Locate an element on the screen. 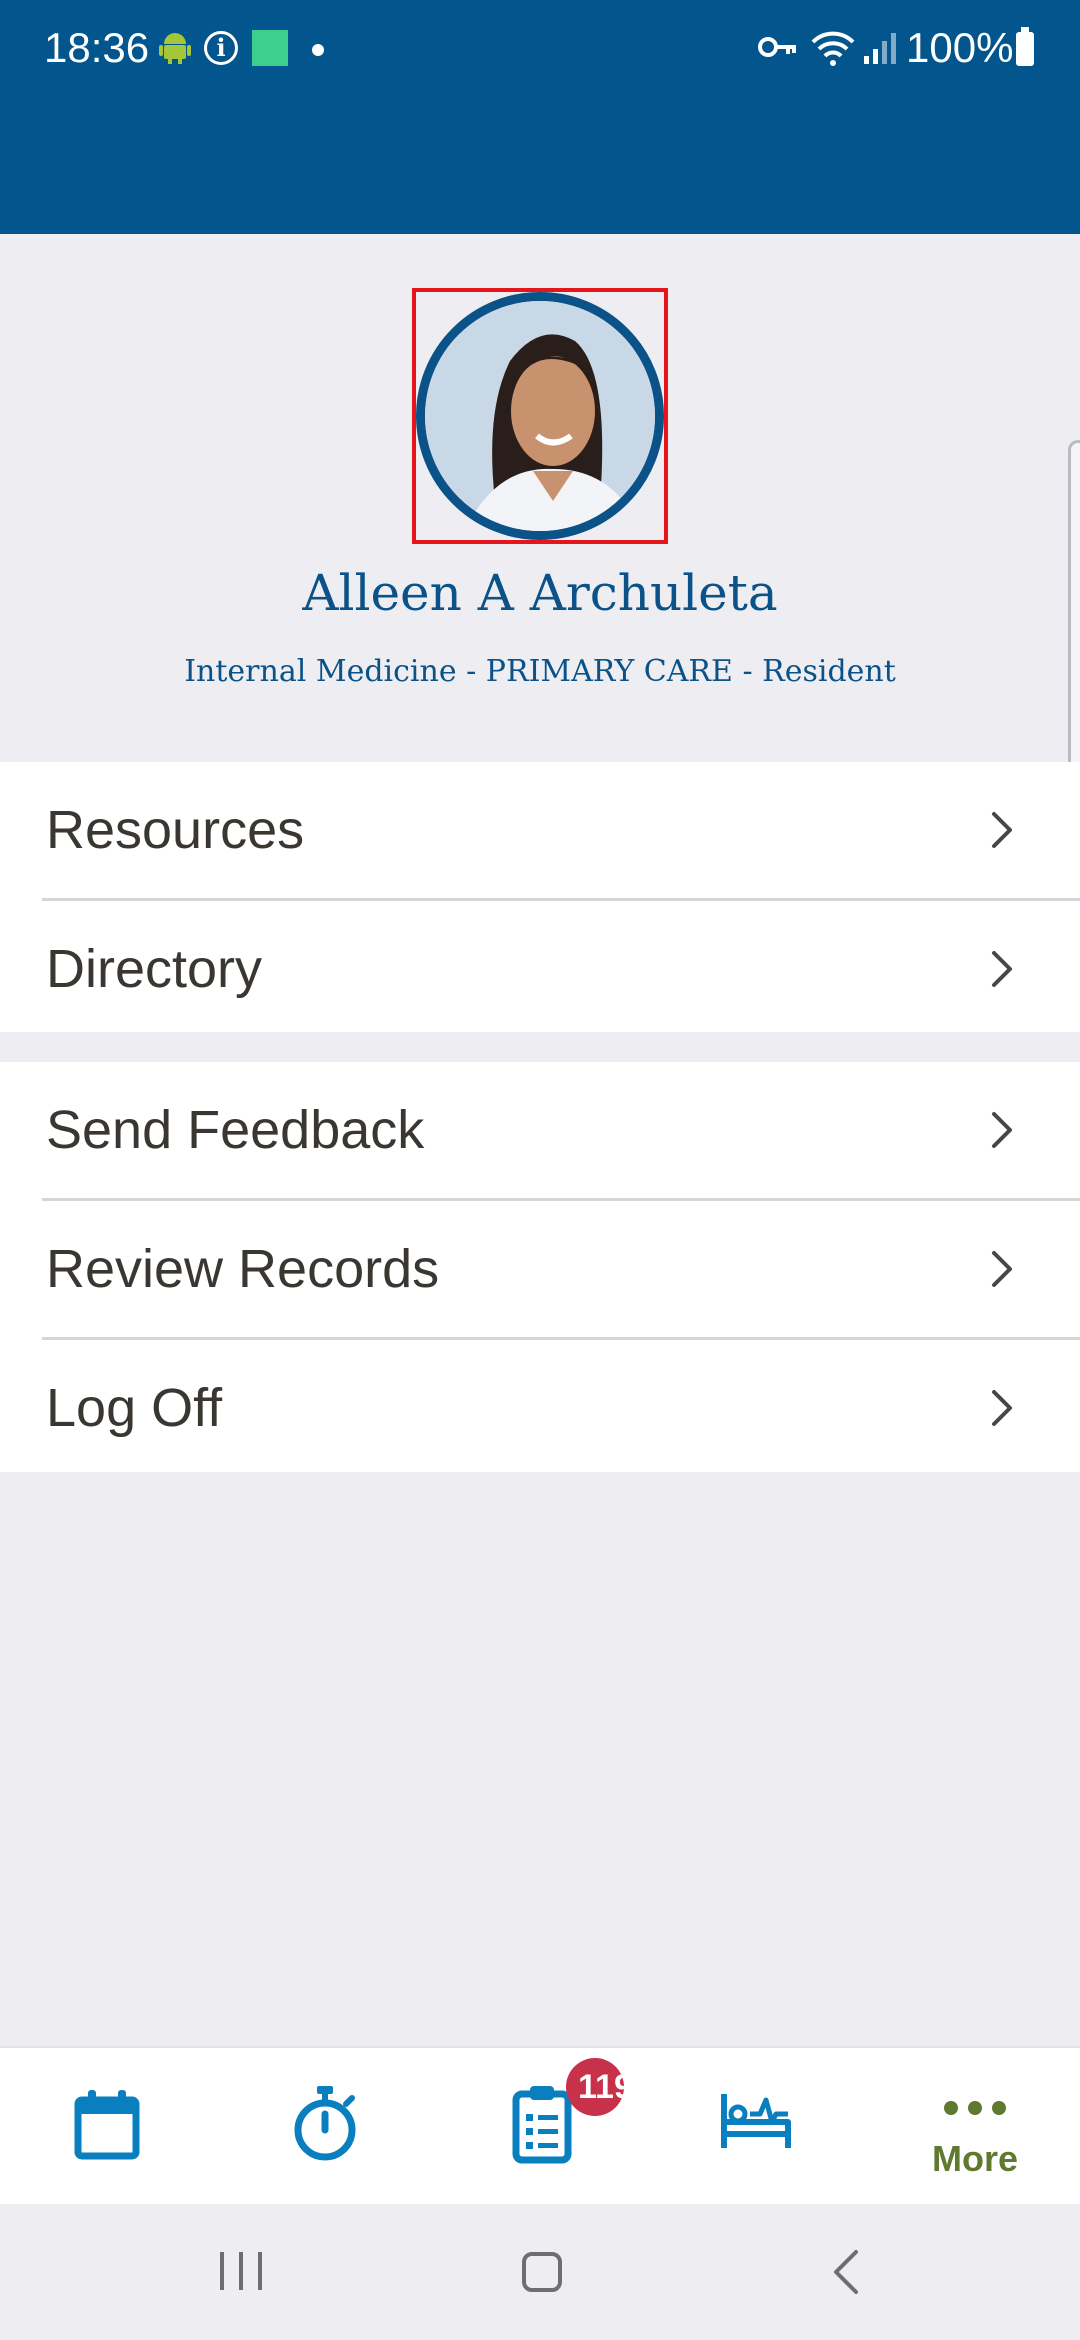 The image size is (1080, 2340). more-notifications-dot-icon is located at coordinates (318, 50).